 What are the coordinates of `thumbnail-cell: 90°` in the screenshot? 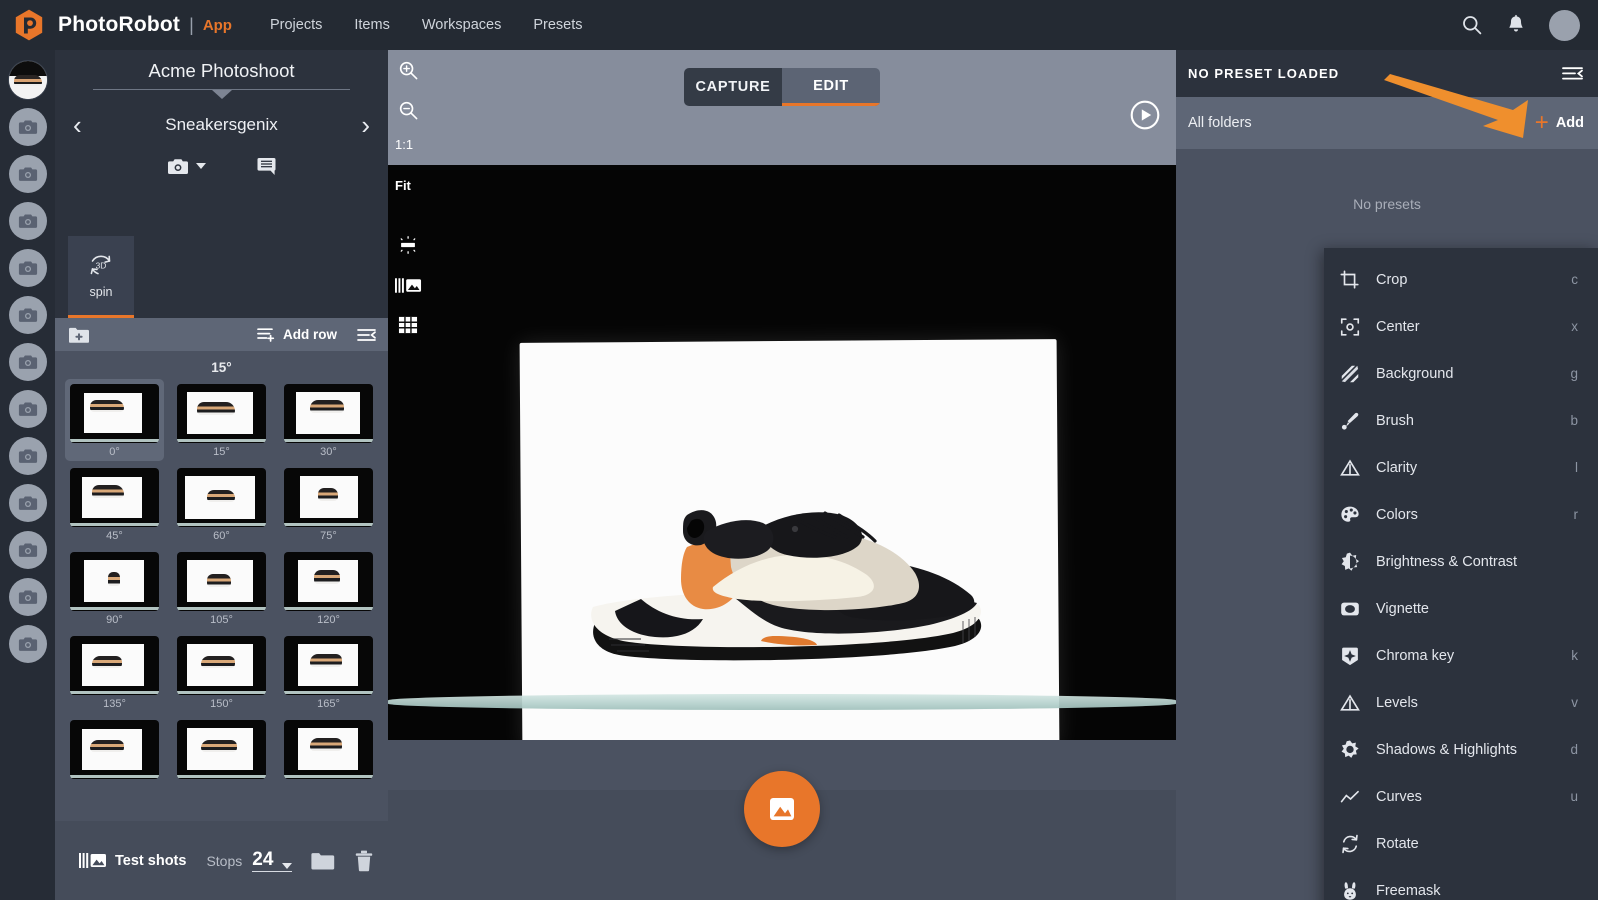 It's located at (114, 588).